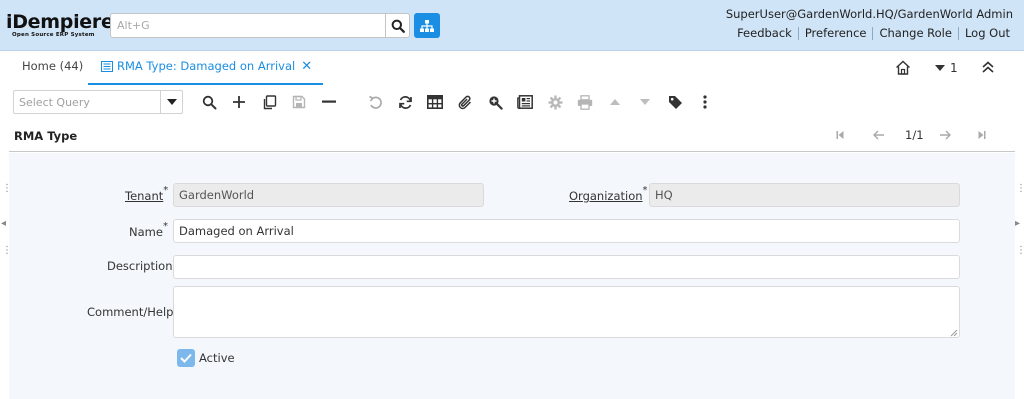 The width and height of the screenshot is (1024, 399). Describe the element at coordinates (645, 102) in the screenshot. I see `next-icon` at that location.